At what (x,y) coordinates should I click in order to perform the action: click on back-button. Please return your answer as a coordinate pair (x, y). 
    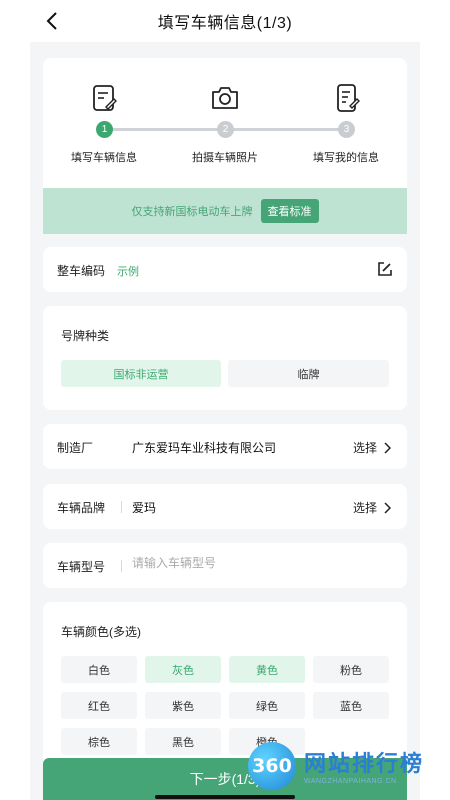
    Looking at the image, I should click on (52, 21).